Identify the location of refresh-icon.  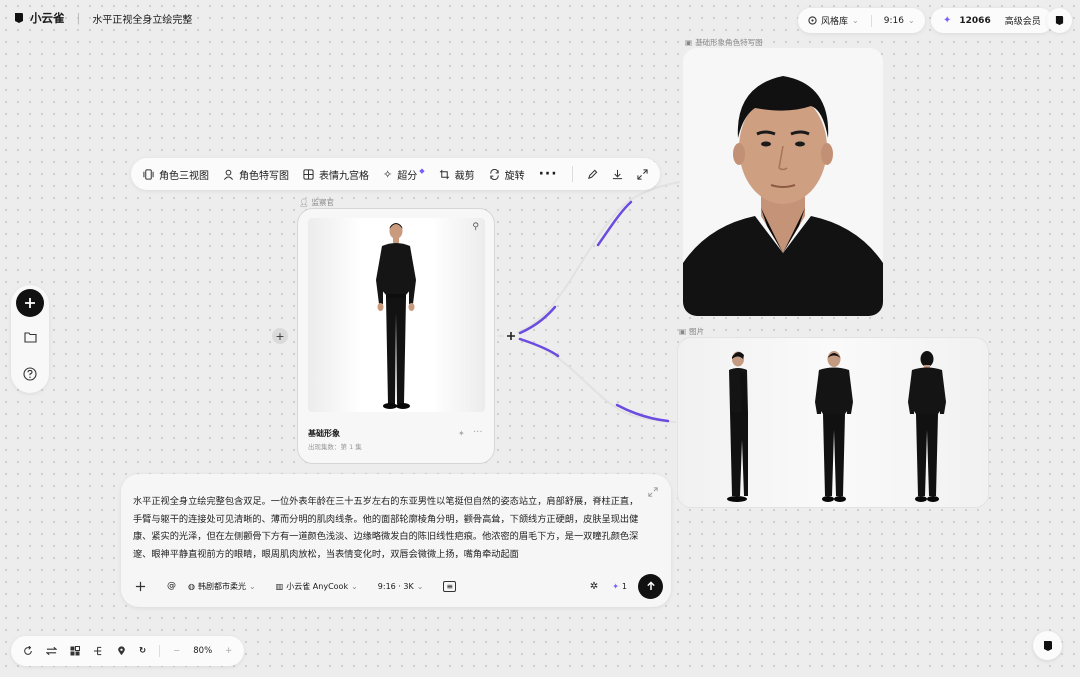
(28, 651).